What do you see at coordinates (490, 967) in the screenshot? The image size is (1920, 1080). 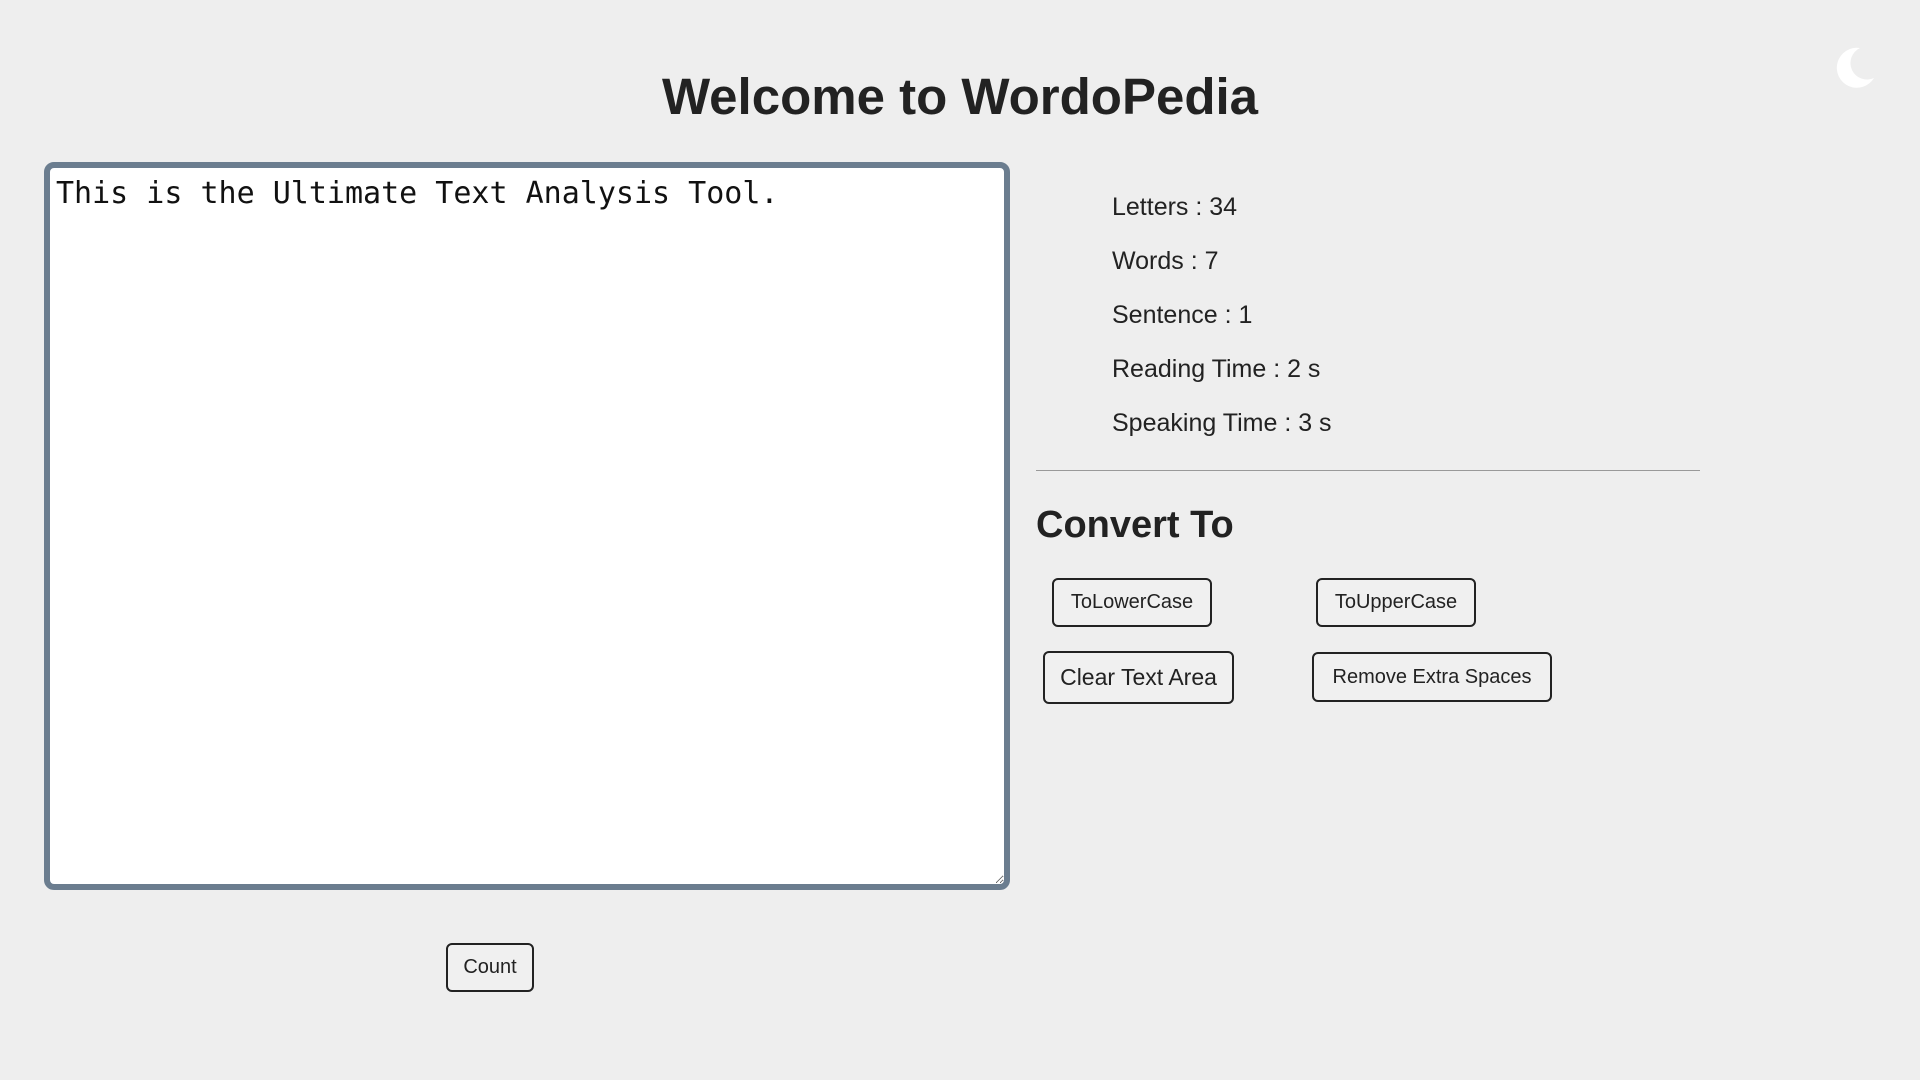 I see `count-button: Count` at bounding box center [490, 967].